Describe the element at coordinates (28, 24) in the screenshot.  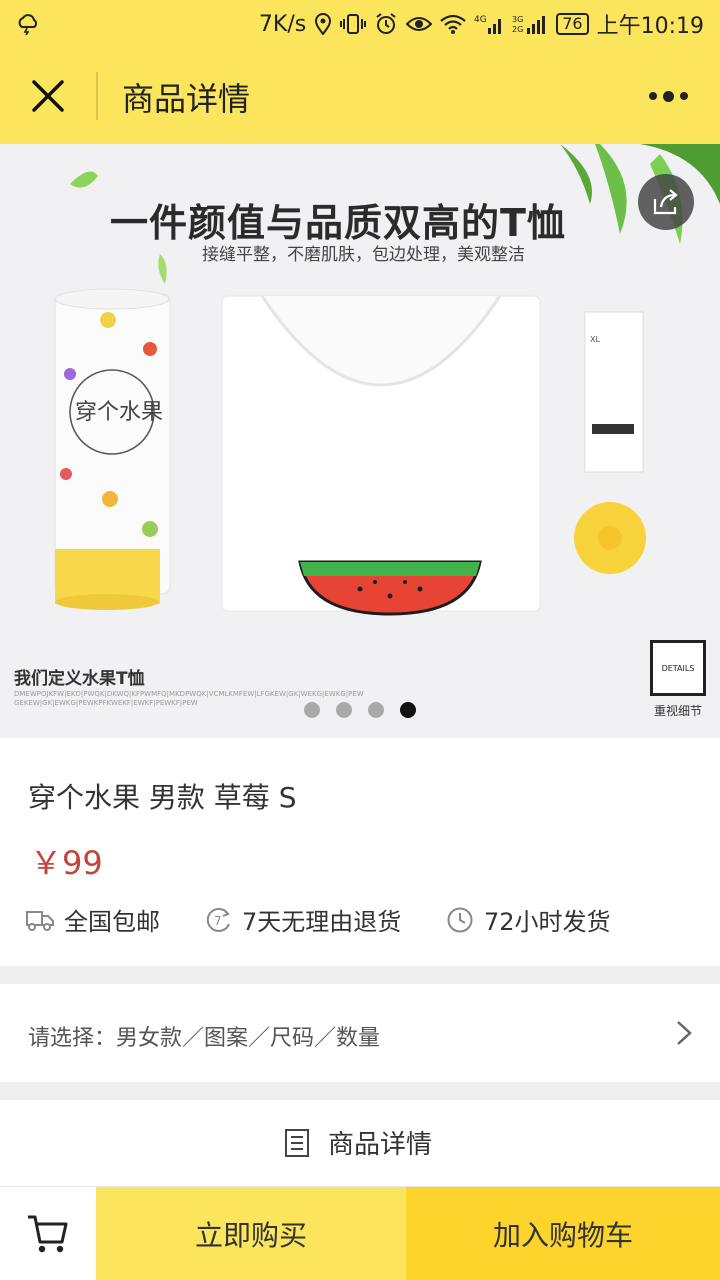
I see `weather-cloud-icon` at that location.